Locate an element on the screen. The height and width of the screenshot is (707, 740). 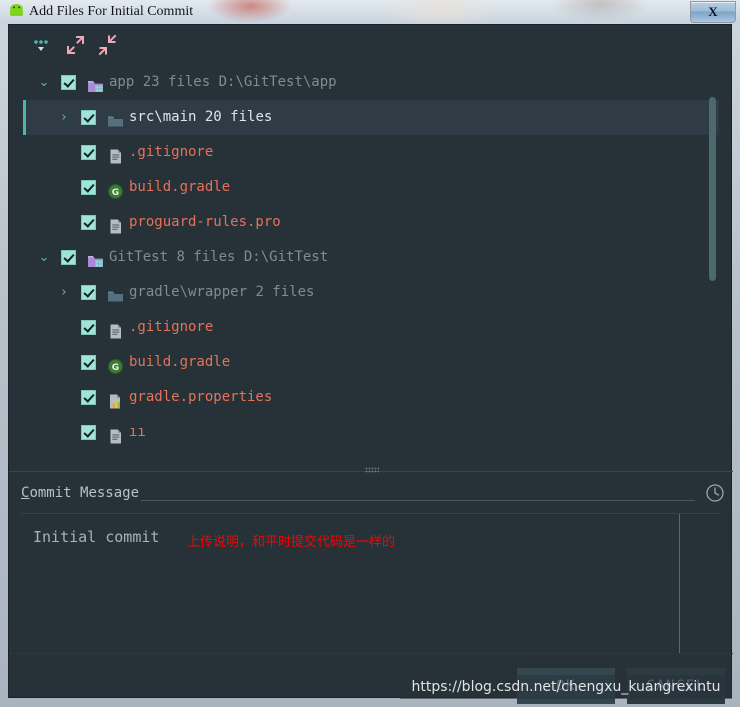
tree-toolbar is located at coordinates (371, 45).